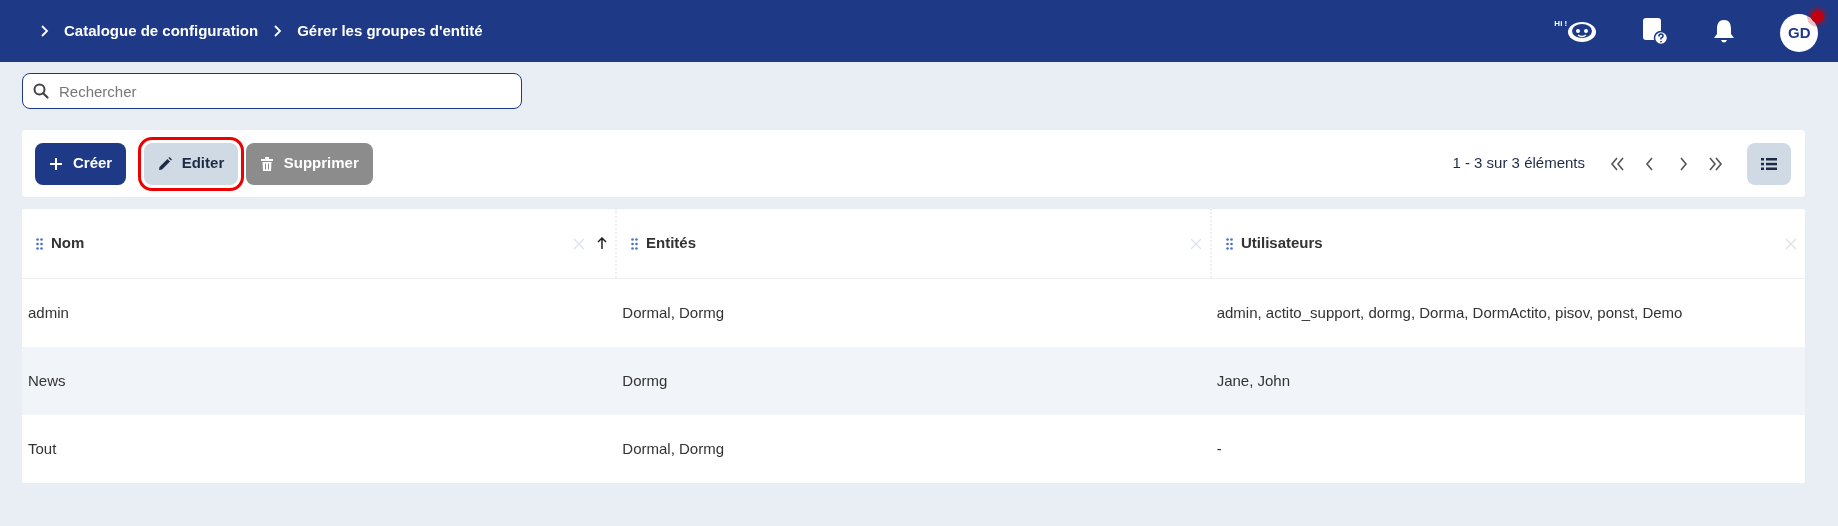  I want to click on bell-icon, so click(1724, 31).